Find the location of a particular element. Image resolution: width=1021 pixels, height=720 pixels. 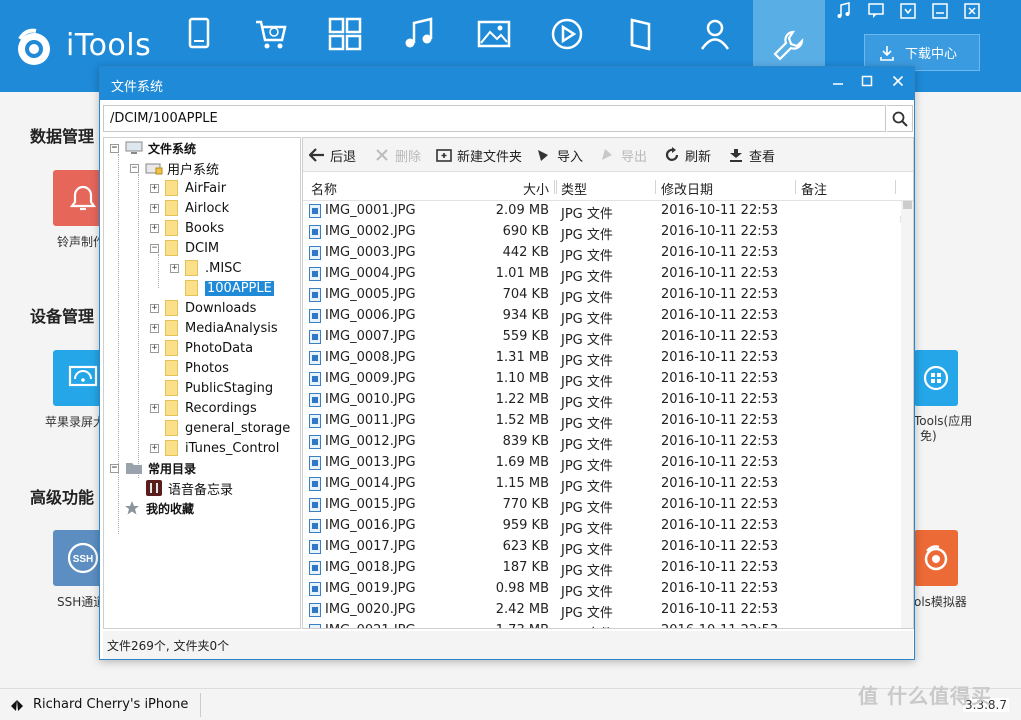

tree-folder: + PhotoData is located at coordinates (201, 348).